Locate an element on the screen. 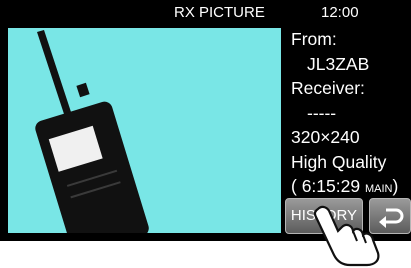 The width and height of the screenshot is (411, 268). radio-antenna is located at coordinates (54, 72).